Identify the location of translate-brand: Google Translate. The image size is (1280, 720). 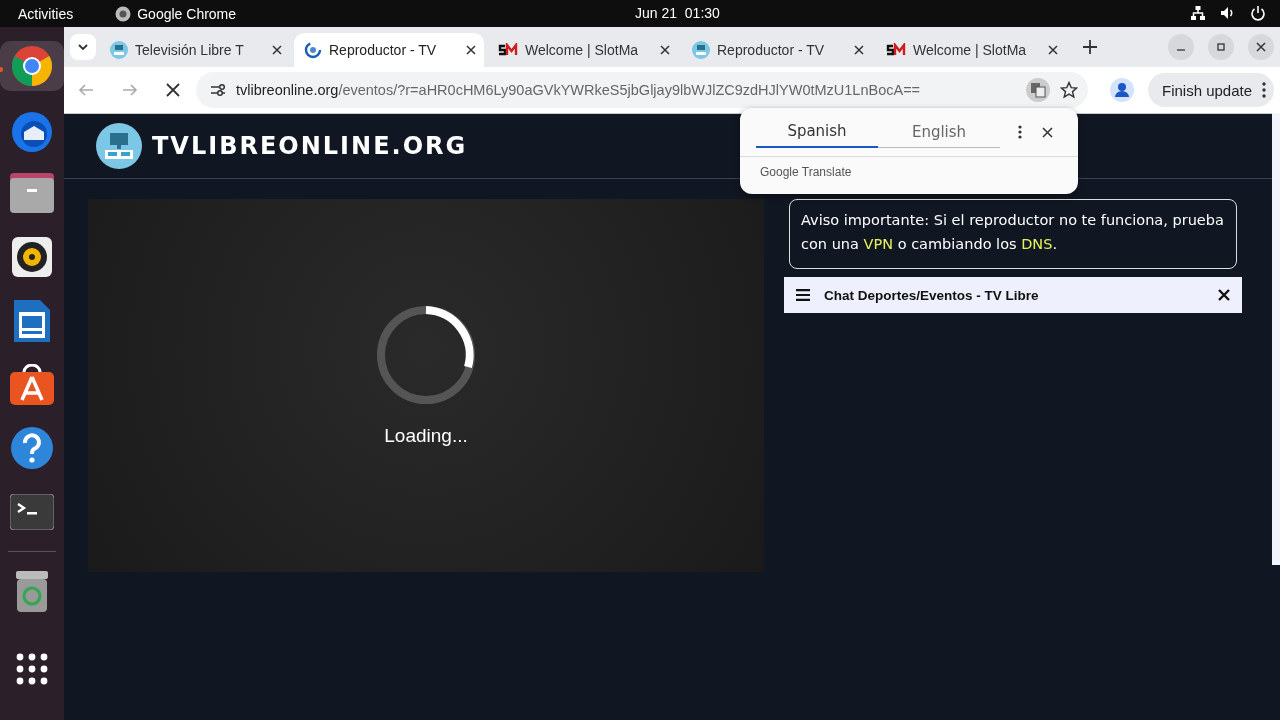
(806, 172).